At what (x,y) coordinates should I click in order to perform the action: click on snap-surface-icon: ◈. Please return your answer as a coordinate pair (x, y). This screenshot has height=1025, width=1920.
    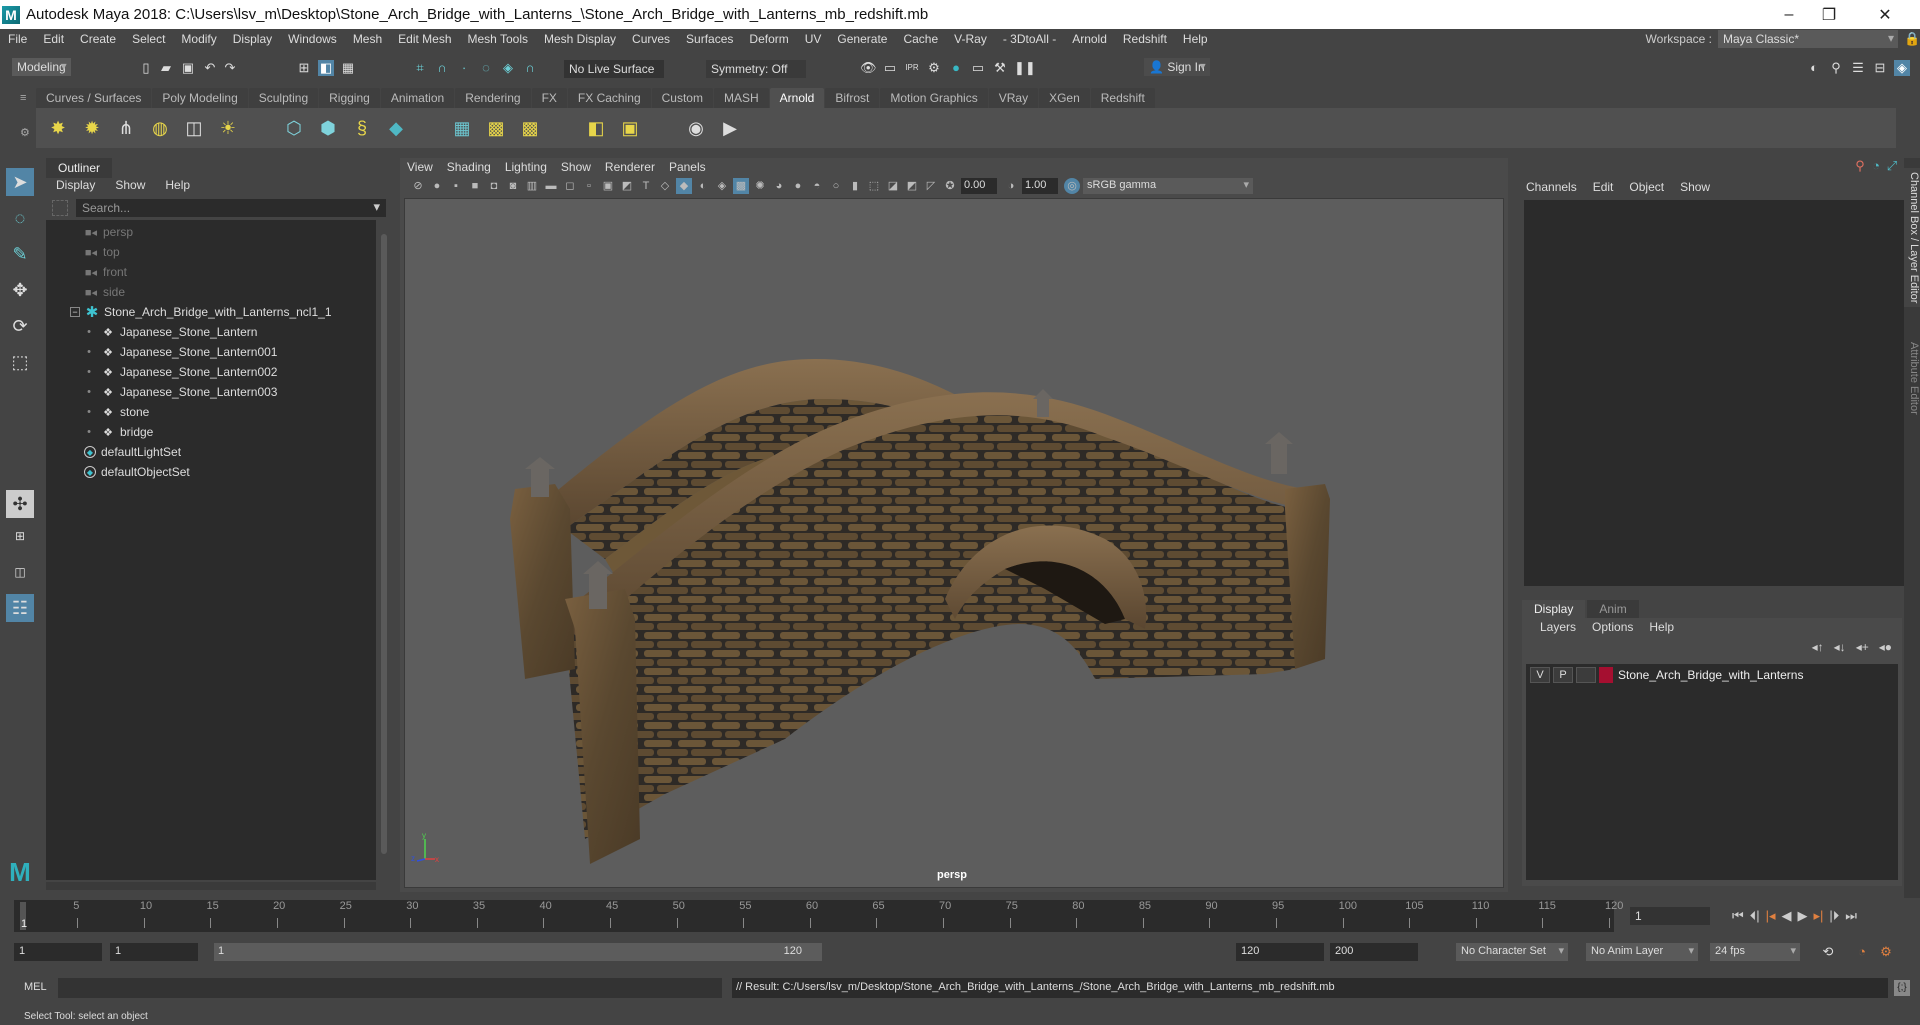
    Looking at the image, I should click on (508, 68).